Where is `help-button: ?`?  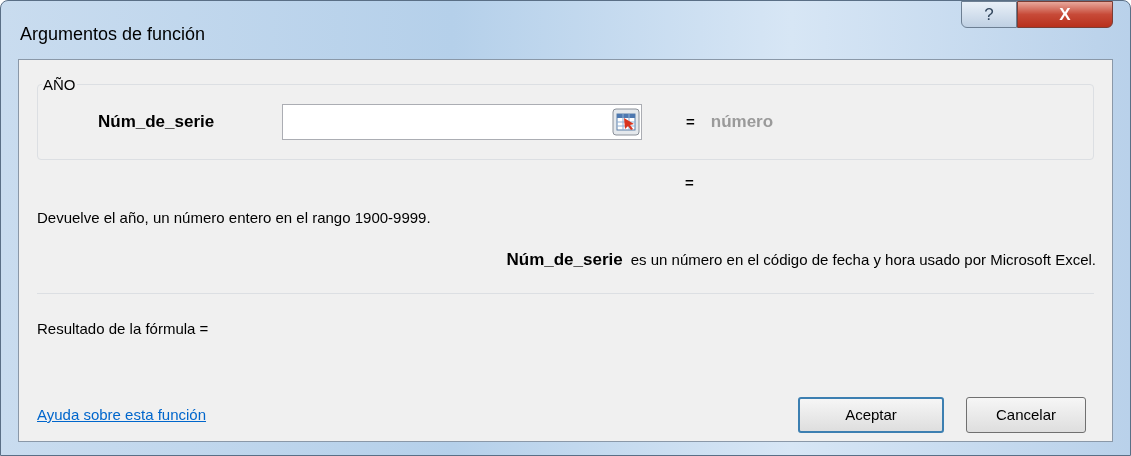 help-button: ? is located at coordinates (989, 14).